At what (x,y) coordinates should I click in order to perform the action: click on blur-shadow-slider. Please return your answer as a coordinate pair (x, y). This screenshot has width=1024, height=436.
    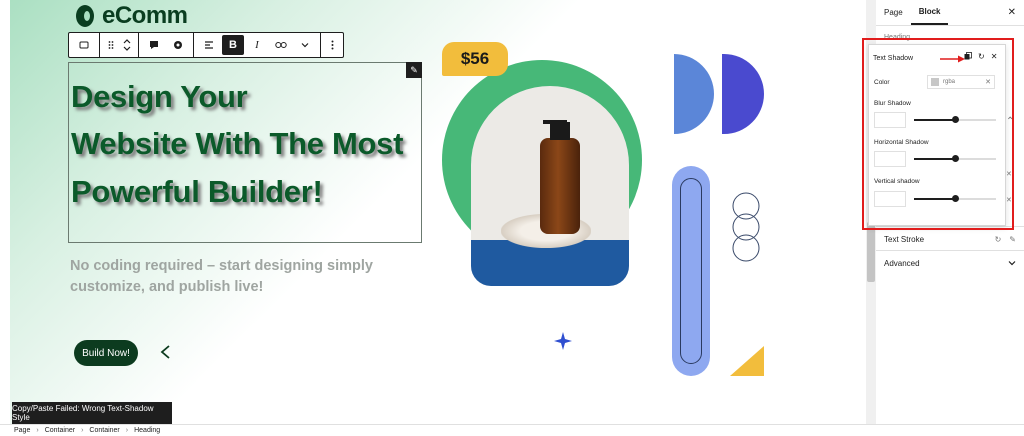
    Looking at the image, I should click on (955, 120).